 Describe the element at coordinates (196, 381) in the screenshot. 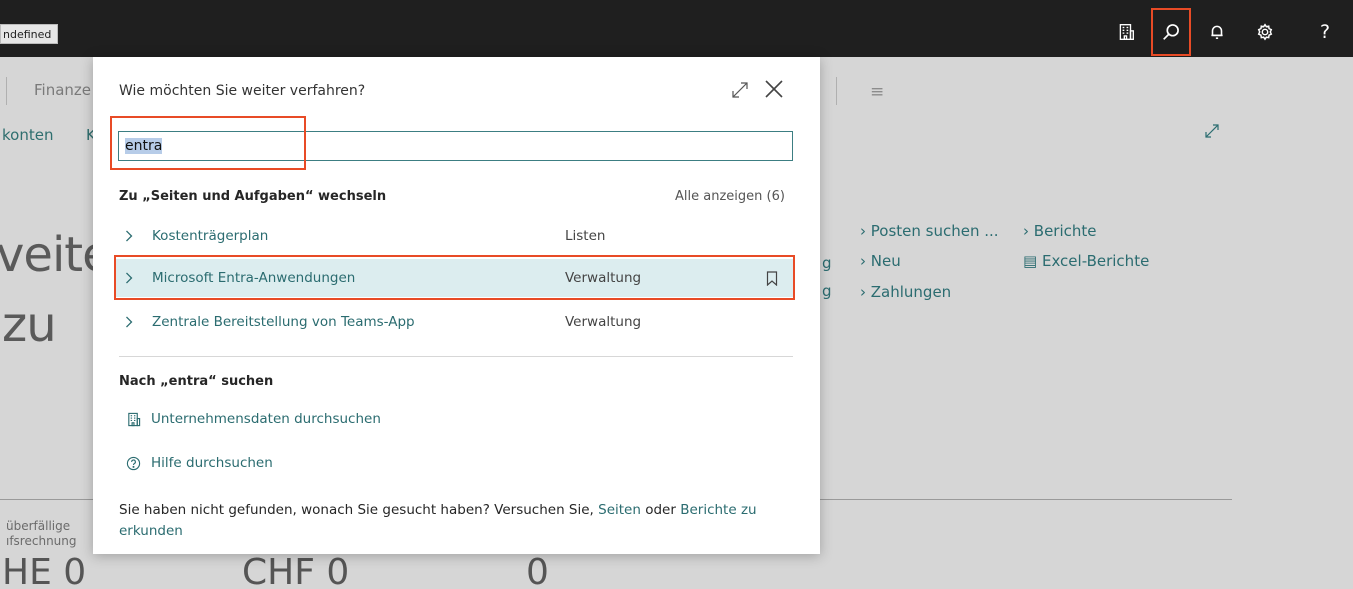

I see `section-search-heading: Nach „entra“ suchen` at that location.